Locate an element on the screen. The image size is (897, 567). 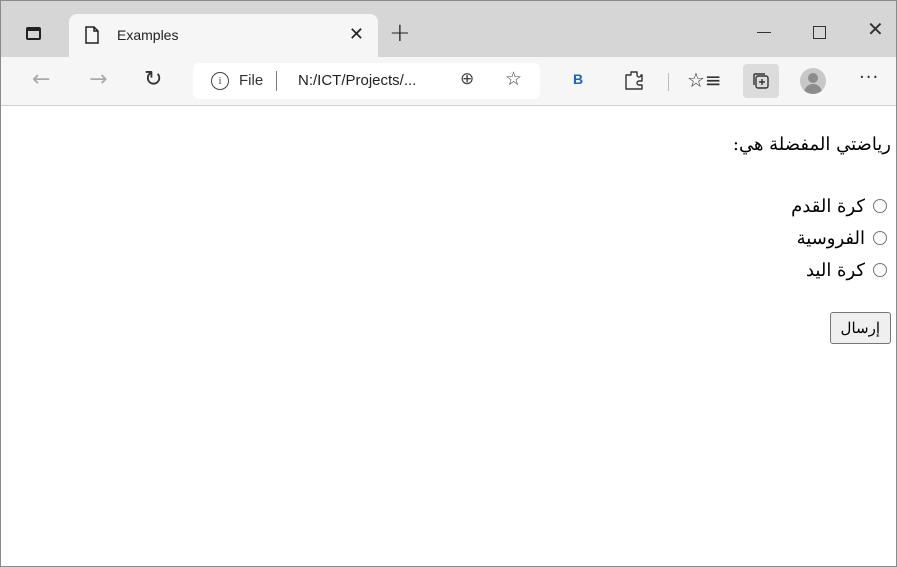
radio-handball is located at coordinates (880, 270).